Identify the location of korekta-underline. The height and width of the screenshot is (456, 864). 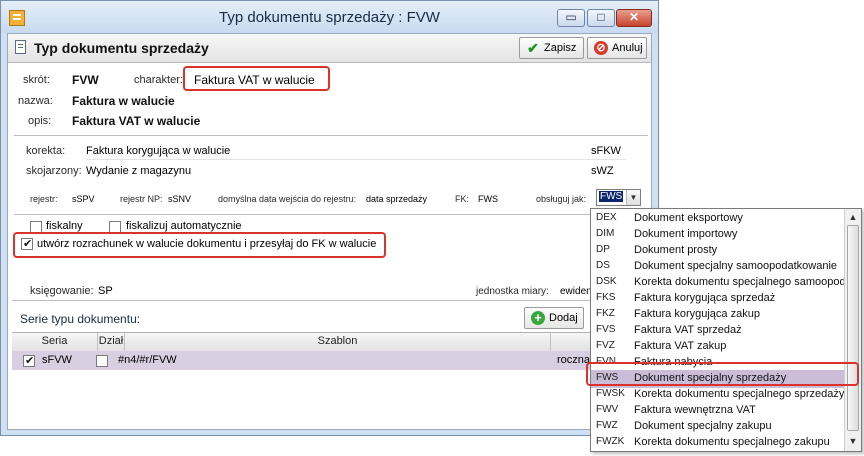
(356, 159).